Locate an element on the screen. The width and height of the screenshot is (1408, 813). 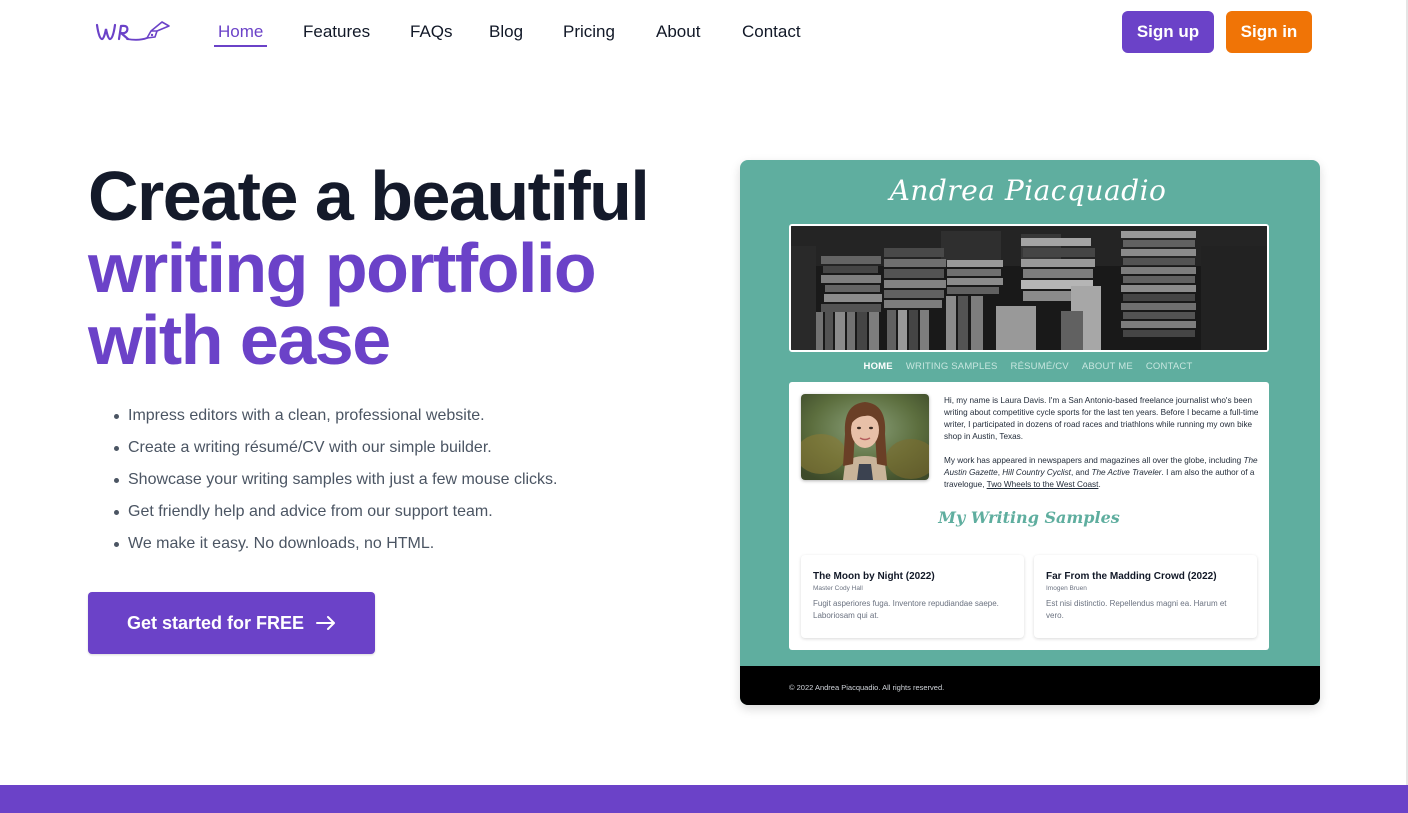
author-photo is located at coordinates (865, 437).